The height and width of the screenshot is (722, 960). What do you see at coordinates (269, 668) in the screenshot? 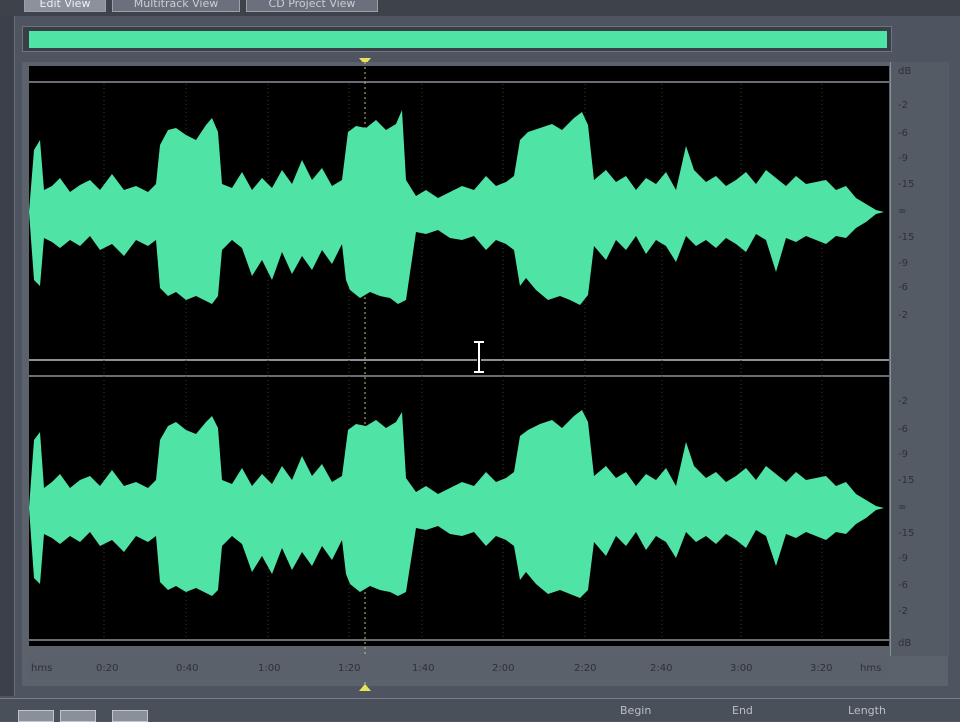
I see `time-label: 1:00` at bounding box center [269, 668].